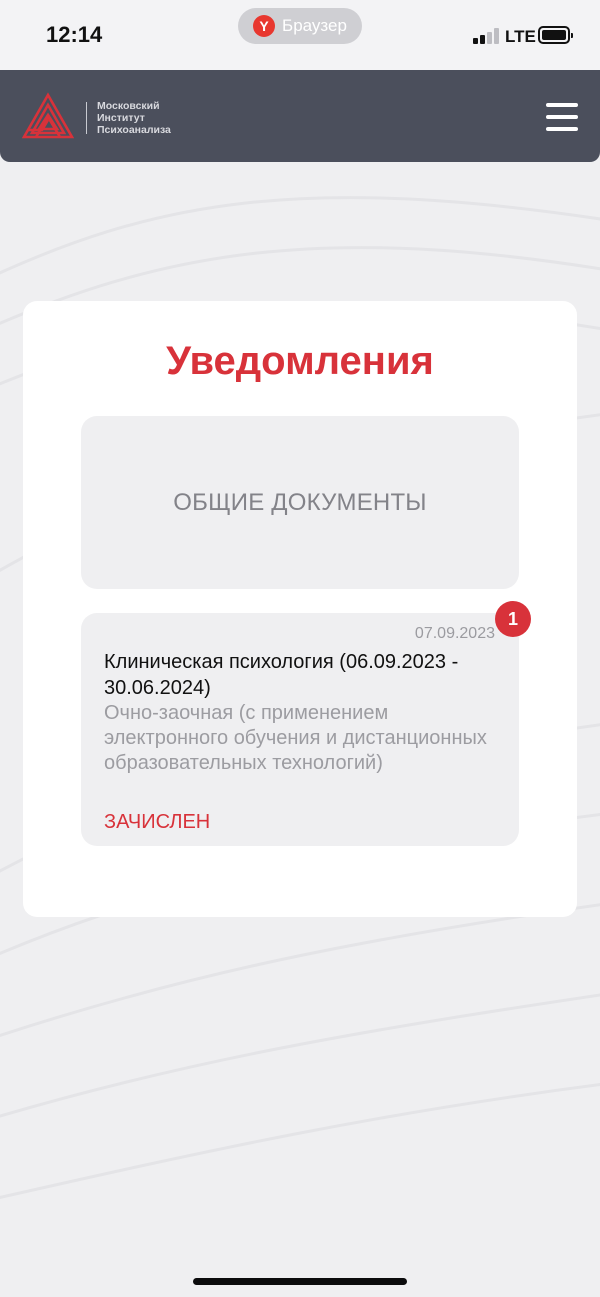 This screenshot has width=600, height=1297. Describe the element at coordinates (48, 116) in the screenshot. I see `triangle-maze-logo-icon` at that location.